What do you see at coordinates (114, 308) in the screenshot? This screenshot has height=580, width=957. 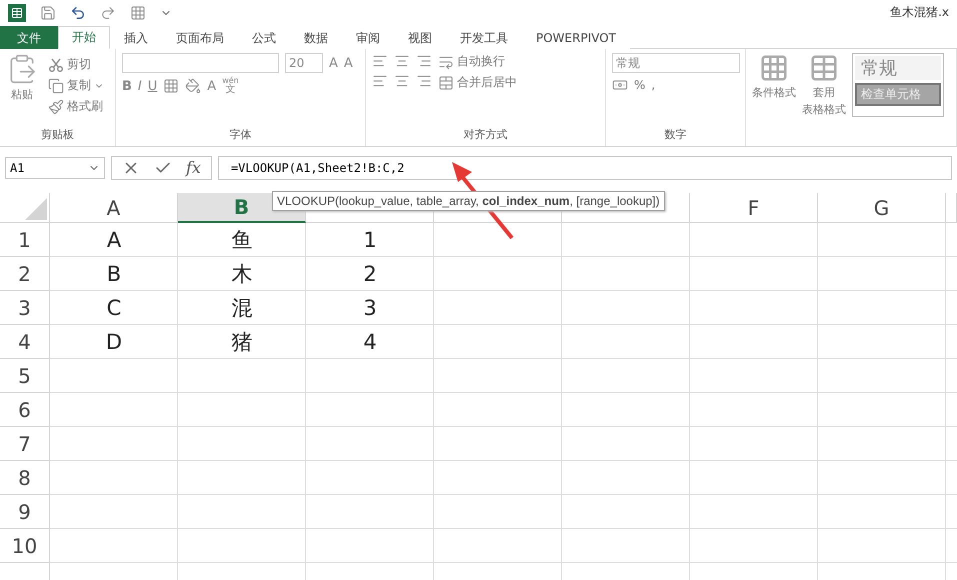 I see `table-cell-text: C` at bounding box center [114, 308].